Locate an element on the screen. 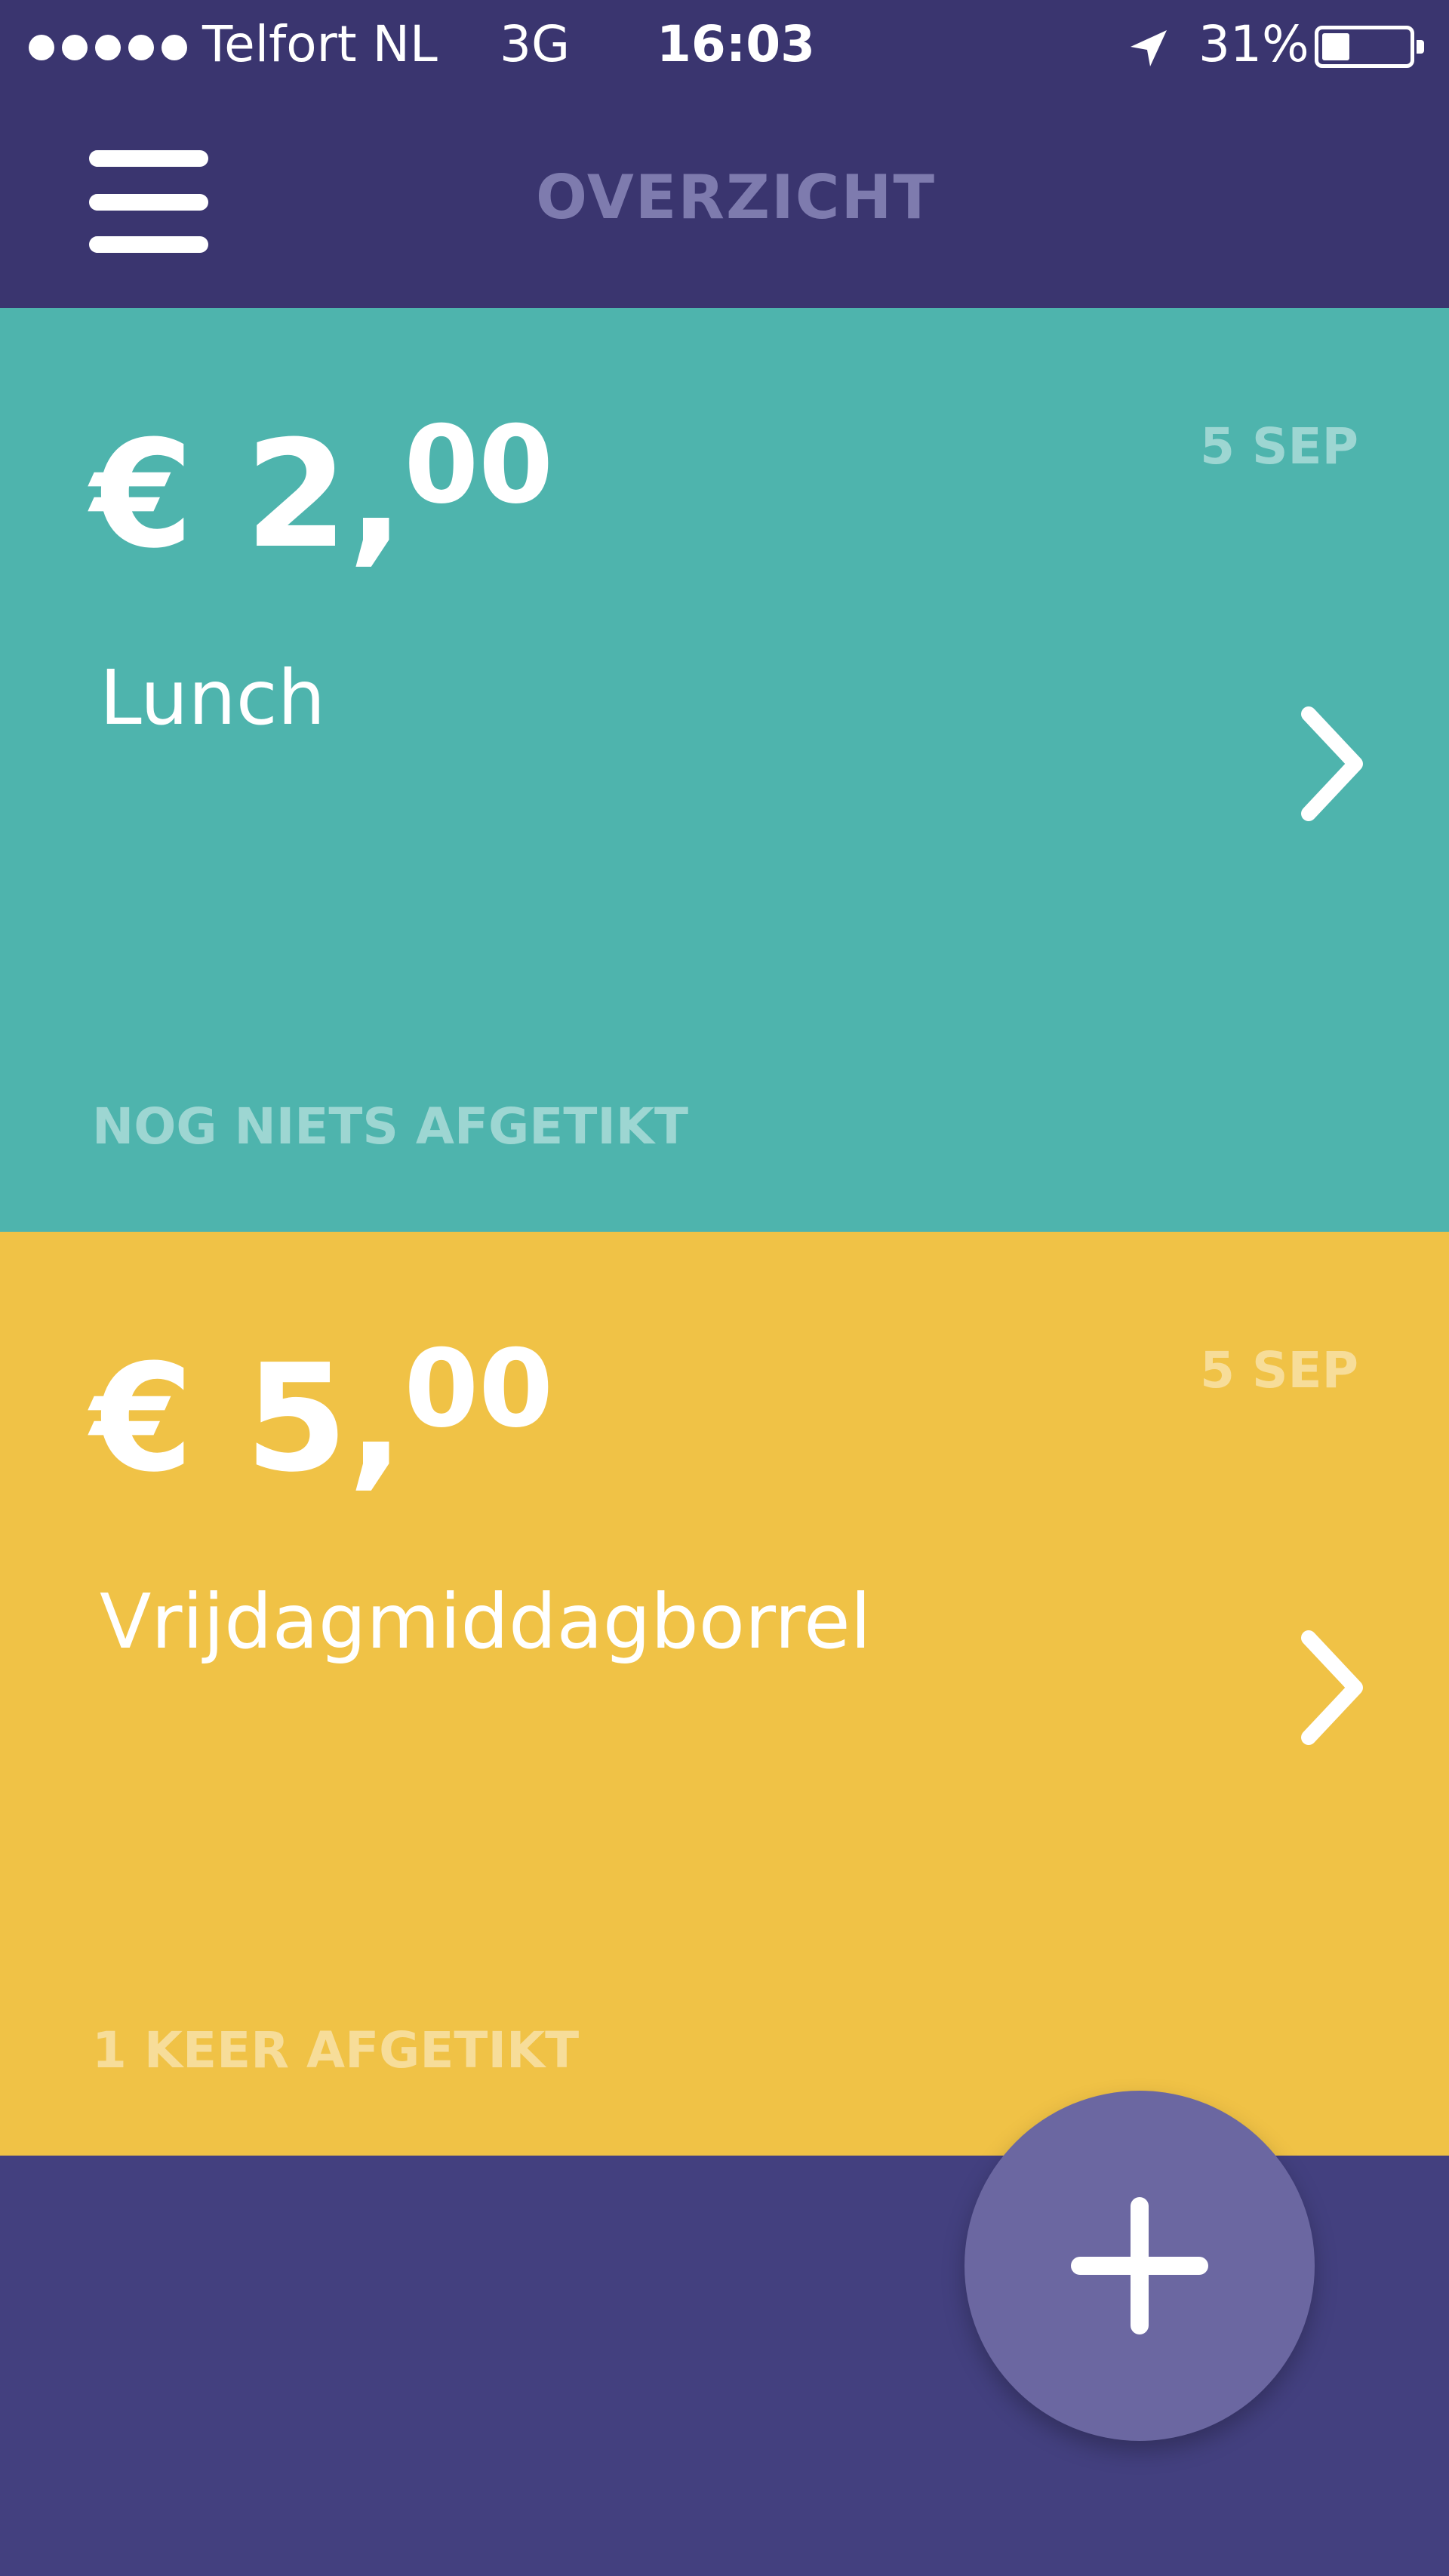  battery-icon is located at coordinates (1369, 47).